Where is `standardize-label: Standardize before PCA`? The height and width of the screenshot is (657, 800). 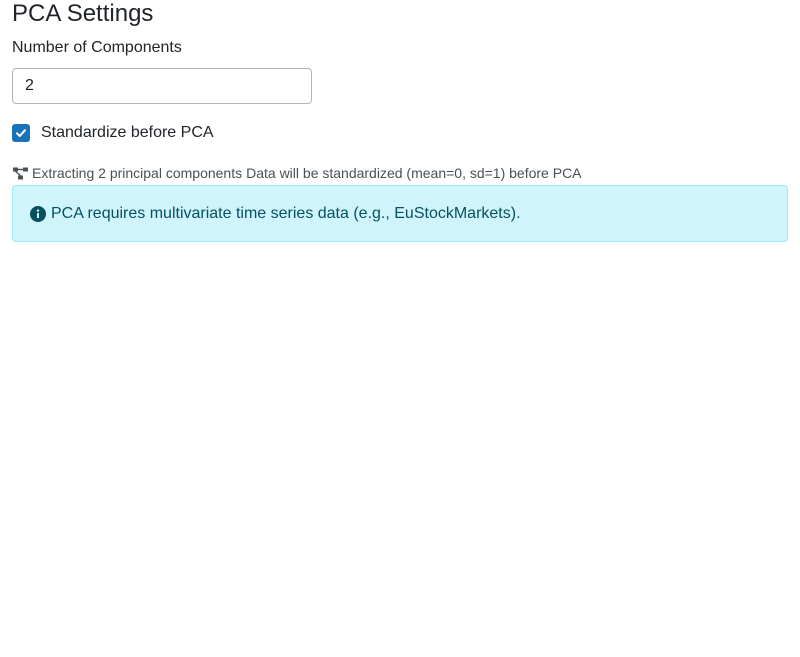 standardize-label: Standardize before PCA is located at coordinates (127, 132).